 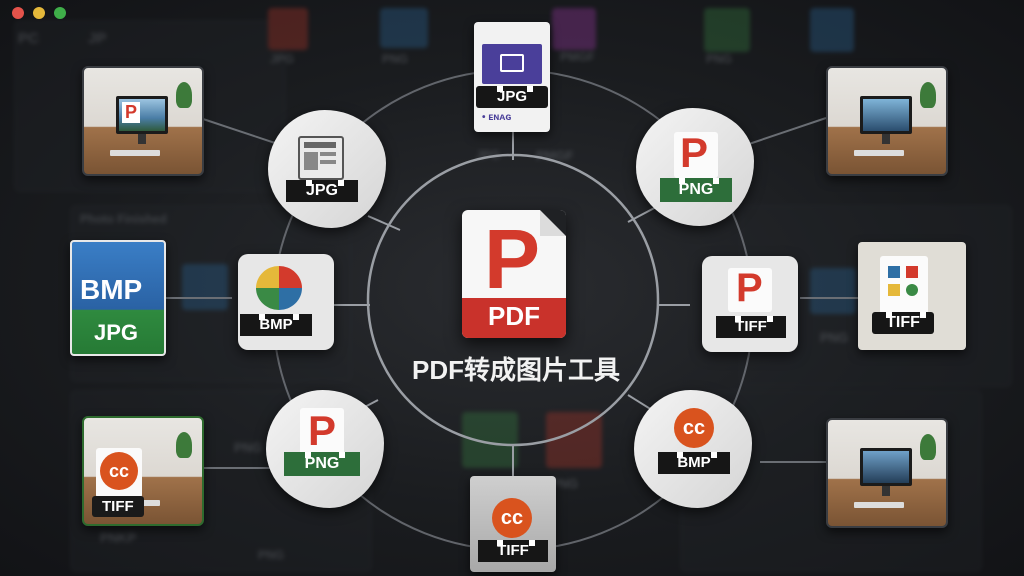 What do you see at coordinates (118, 506) in the screenshot?
I see `tiff-badge: TIFF` at bounding box center [118, 506].